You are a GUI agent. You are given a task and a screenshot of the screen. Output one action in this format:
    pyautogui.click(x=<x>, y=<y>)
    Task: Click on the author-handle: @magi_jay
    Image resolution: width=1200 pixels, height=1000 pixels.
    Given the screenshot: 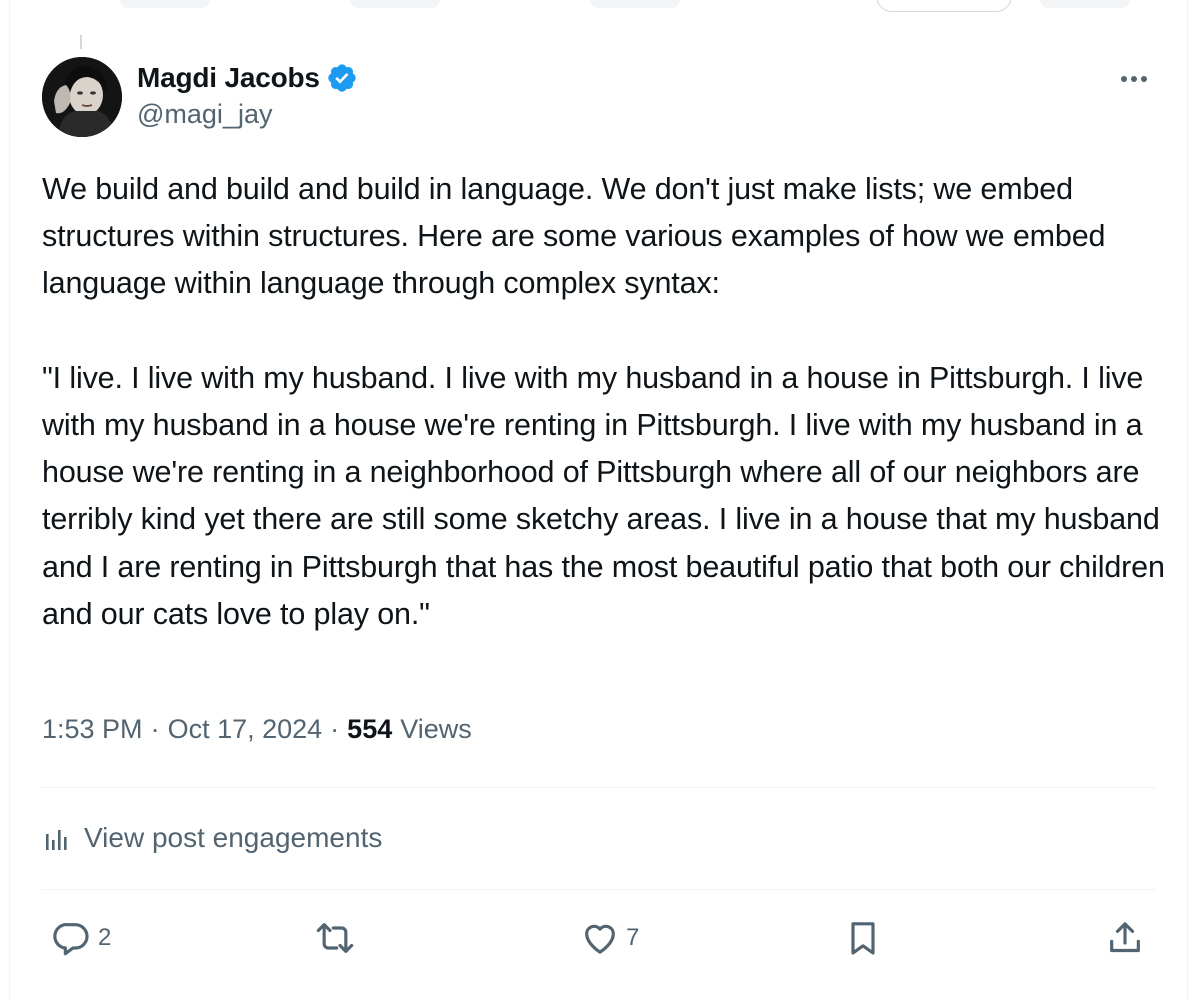 What is the action you would take?
    pyautogui.click(x=204, y=114)
    